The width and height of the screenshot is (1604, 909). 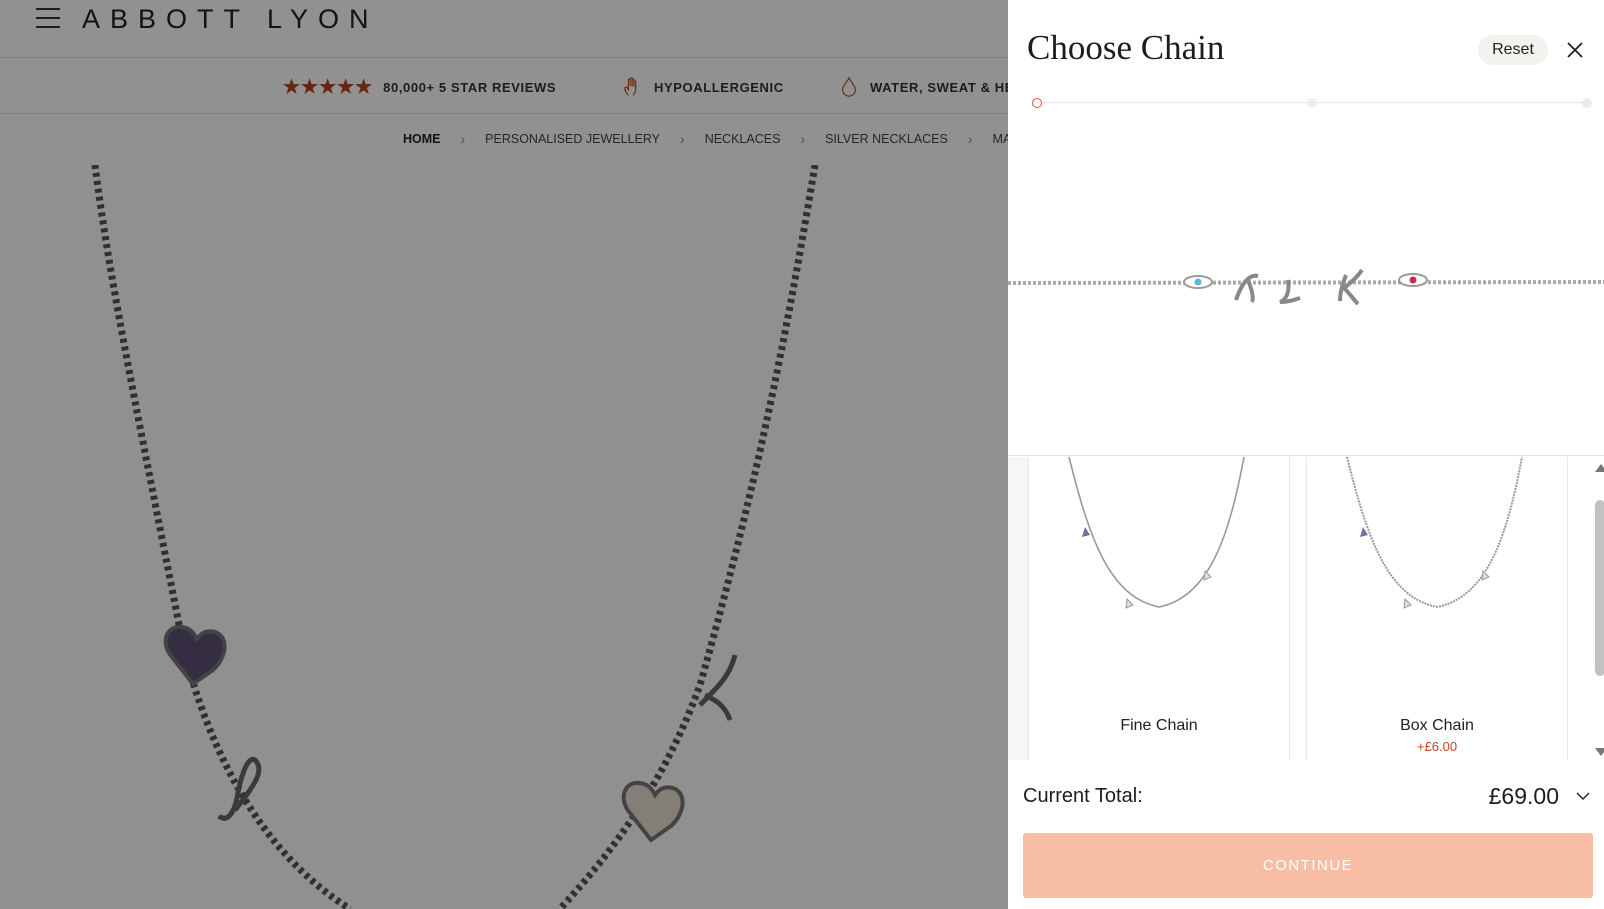 What do you see at coordinates (1156, 533) in the screenshot?
I see `fine-chain-image` at bounding box center [1156, 533].